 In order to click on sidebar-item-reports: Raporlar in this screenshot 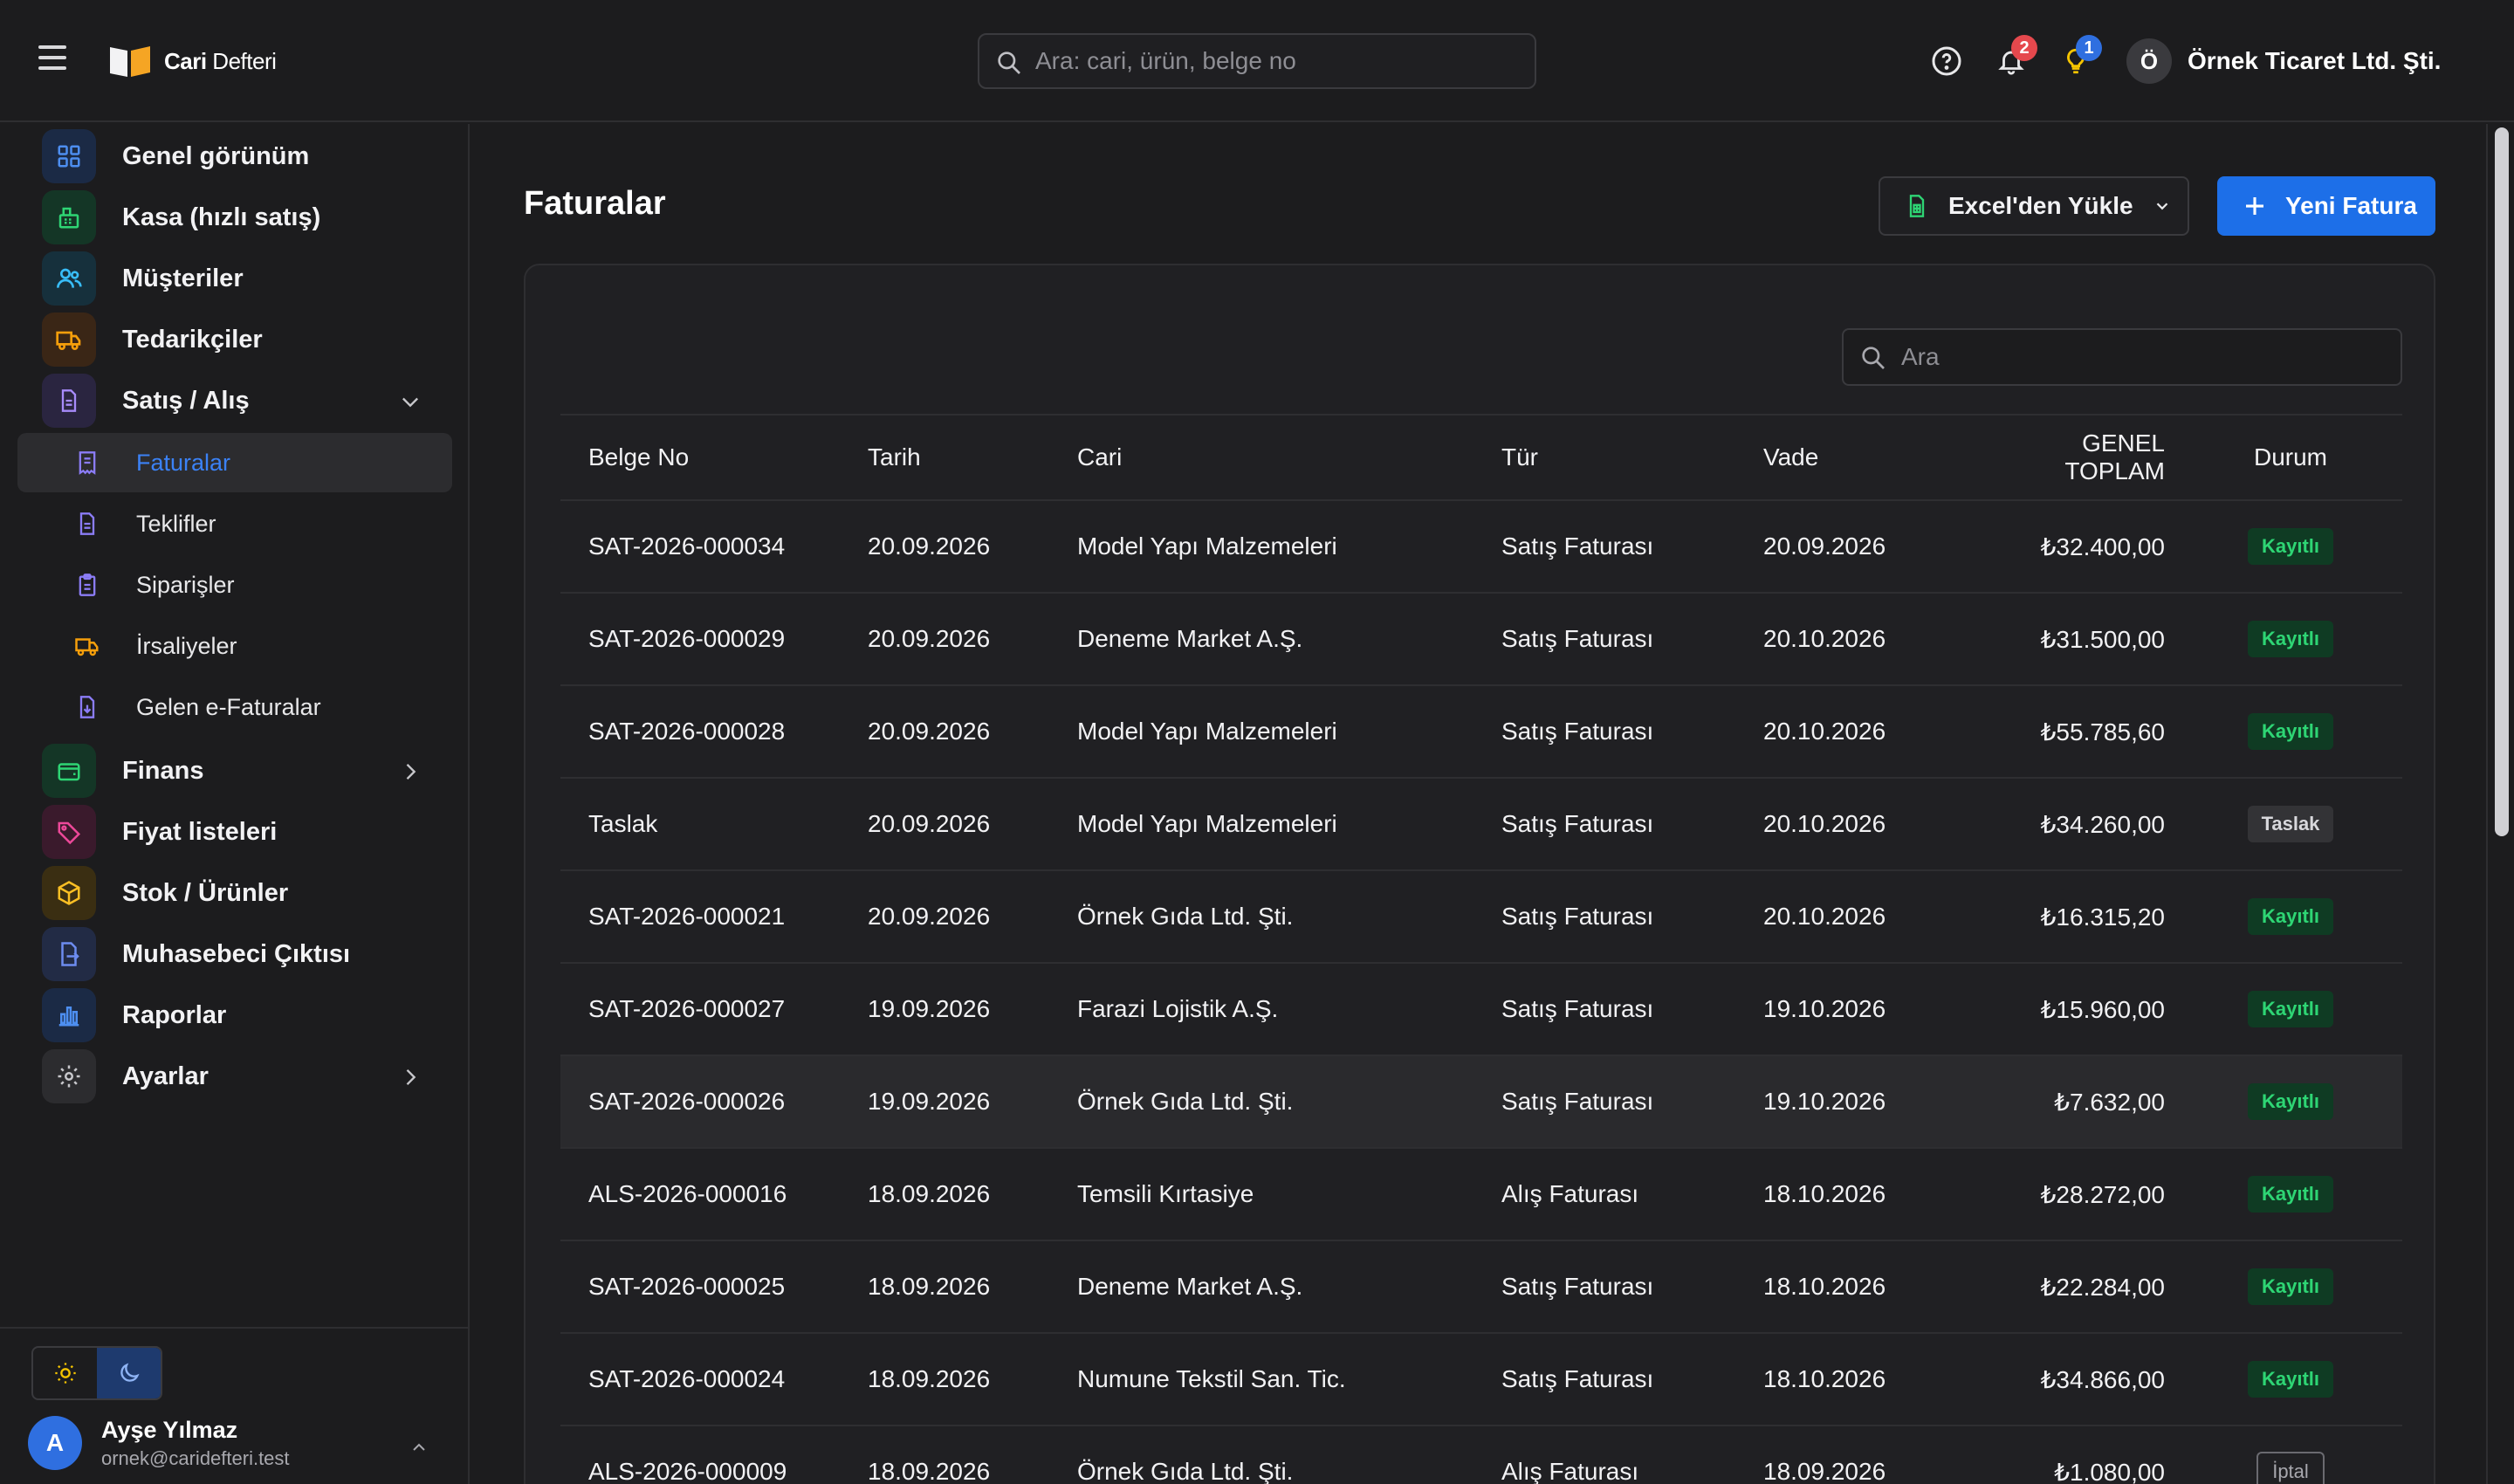, I will do `click(239, 1015)`.